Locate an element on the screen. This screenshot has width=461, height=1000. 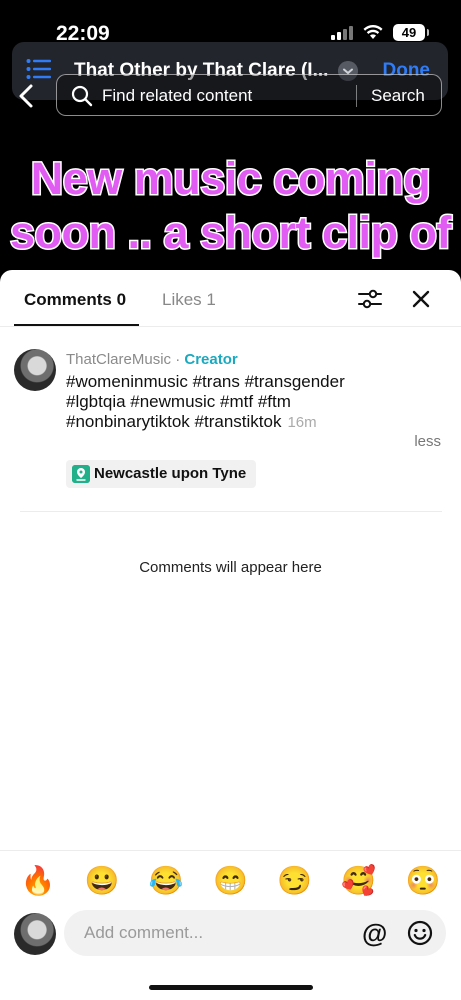
location-chip: Newcastle upon Tyne is located at coordinates (161, 474).